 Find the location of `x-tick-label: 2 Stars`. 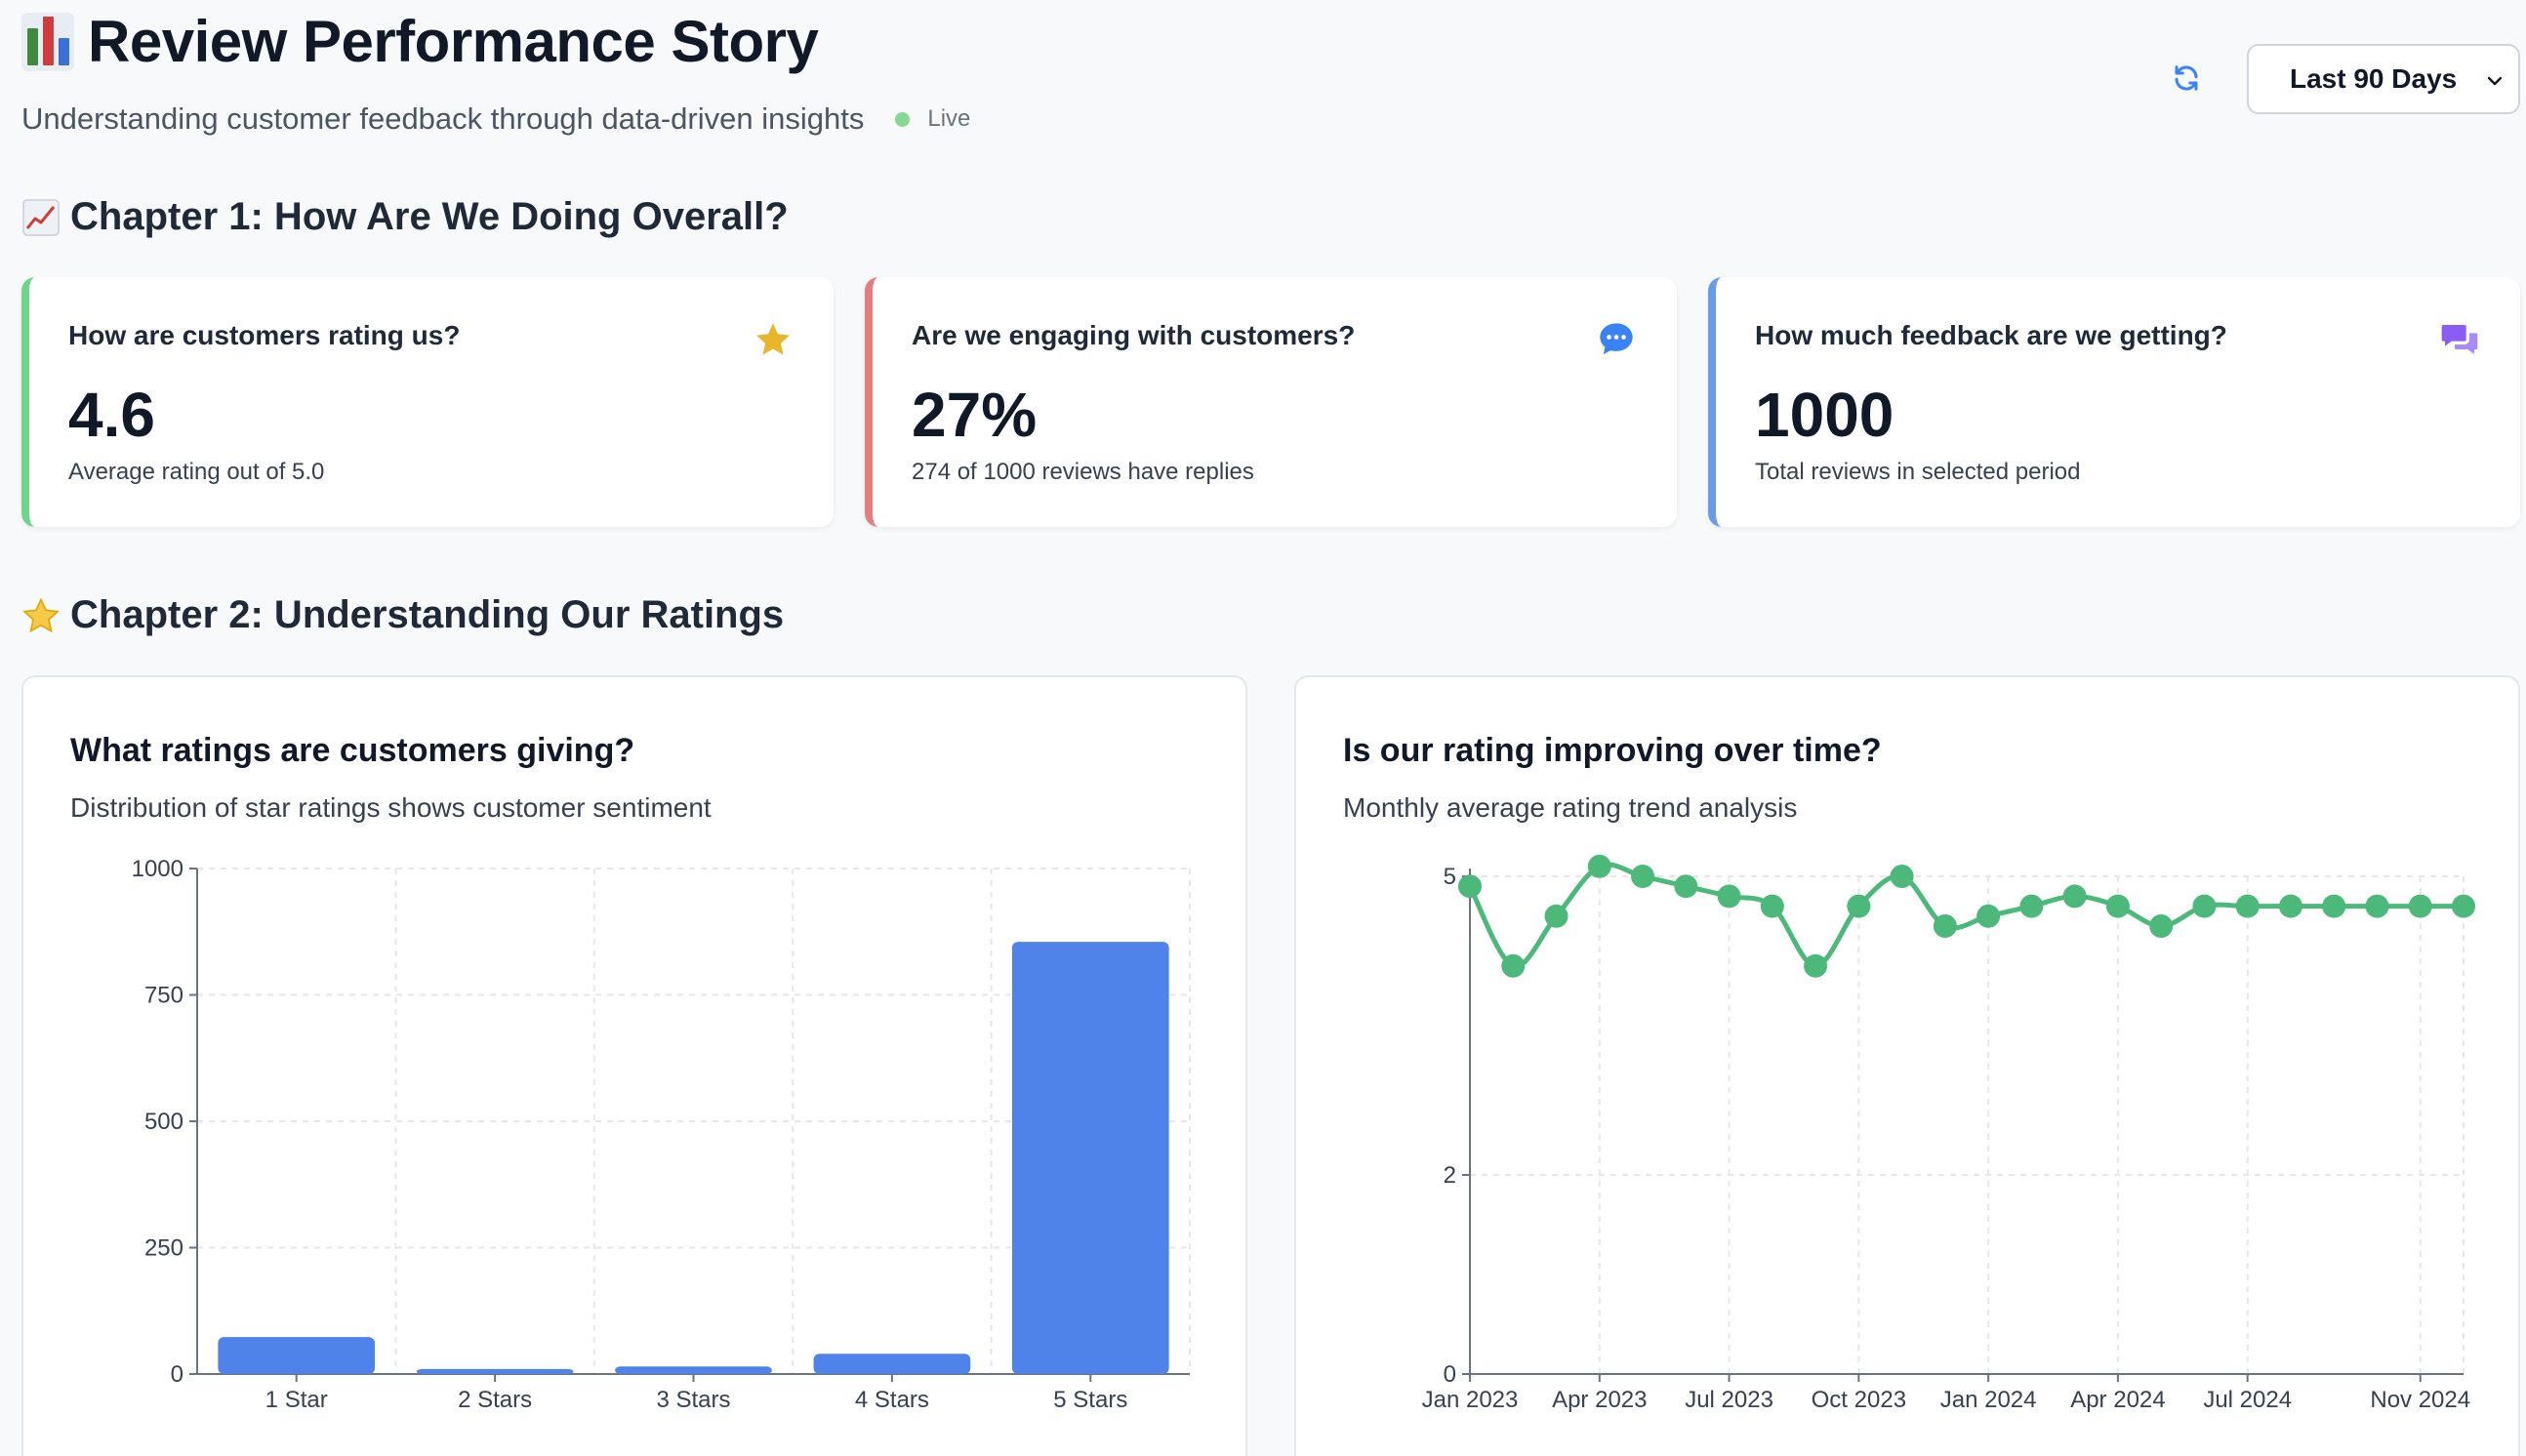

x-tick-label: 2 Stars is located at coordinates (495, 1400).